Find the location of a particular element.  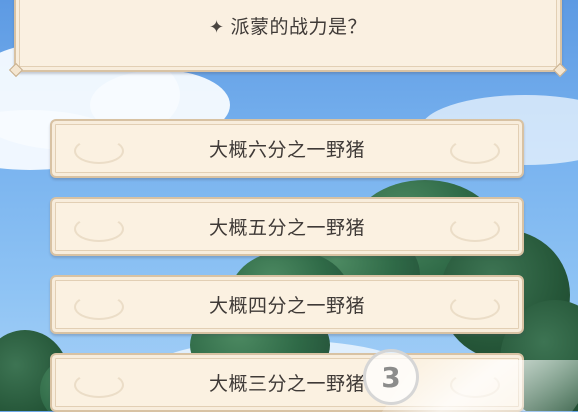

watermark-logo: 3 is located at coordinates (391, 377).